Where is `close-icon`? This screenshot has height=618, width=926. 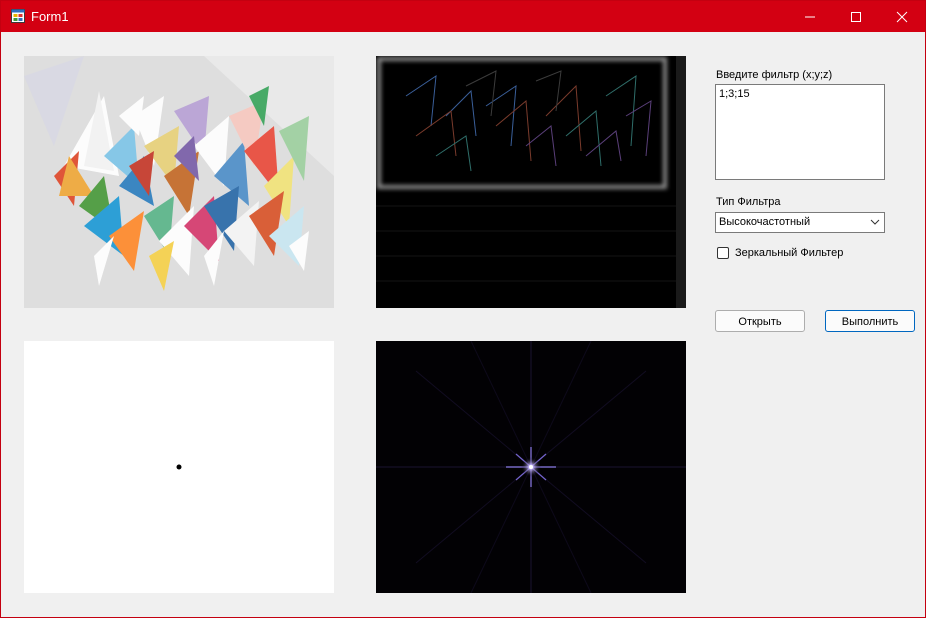 close-icon is located at coordinates (902, 17).